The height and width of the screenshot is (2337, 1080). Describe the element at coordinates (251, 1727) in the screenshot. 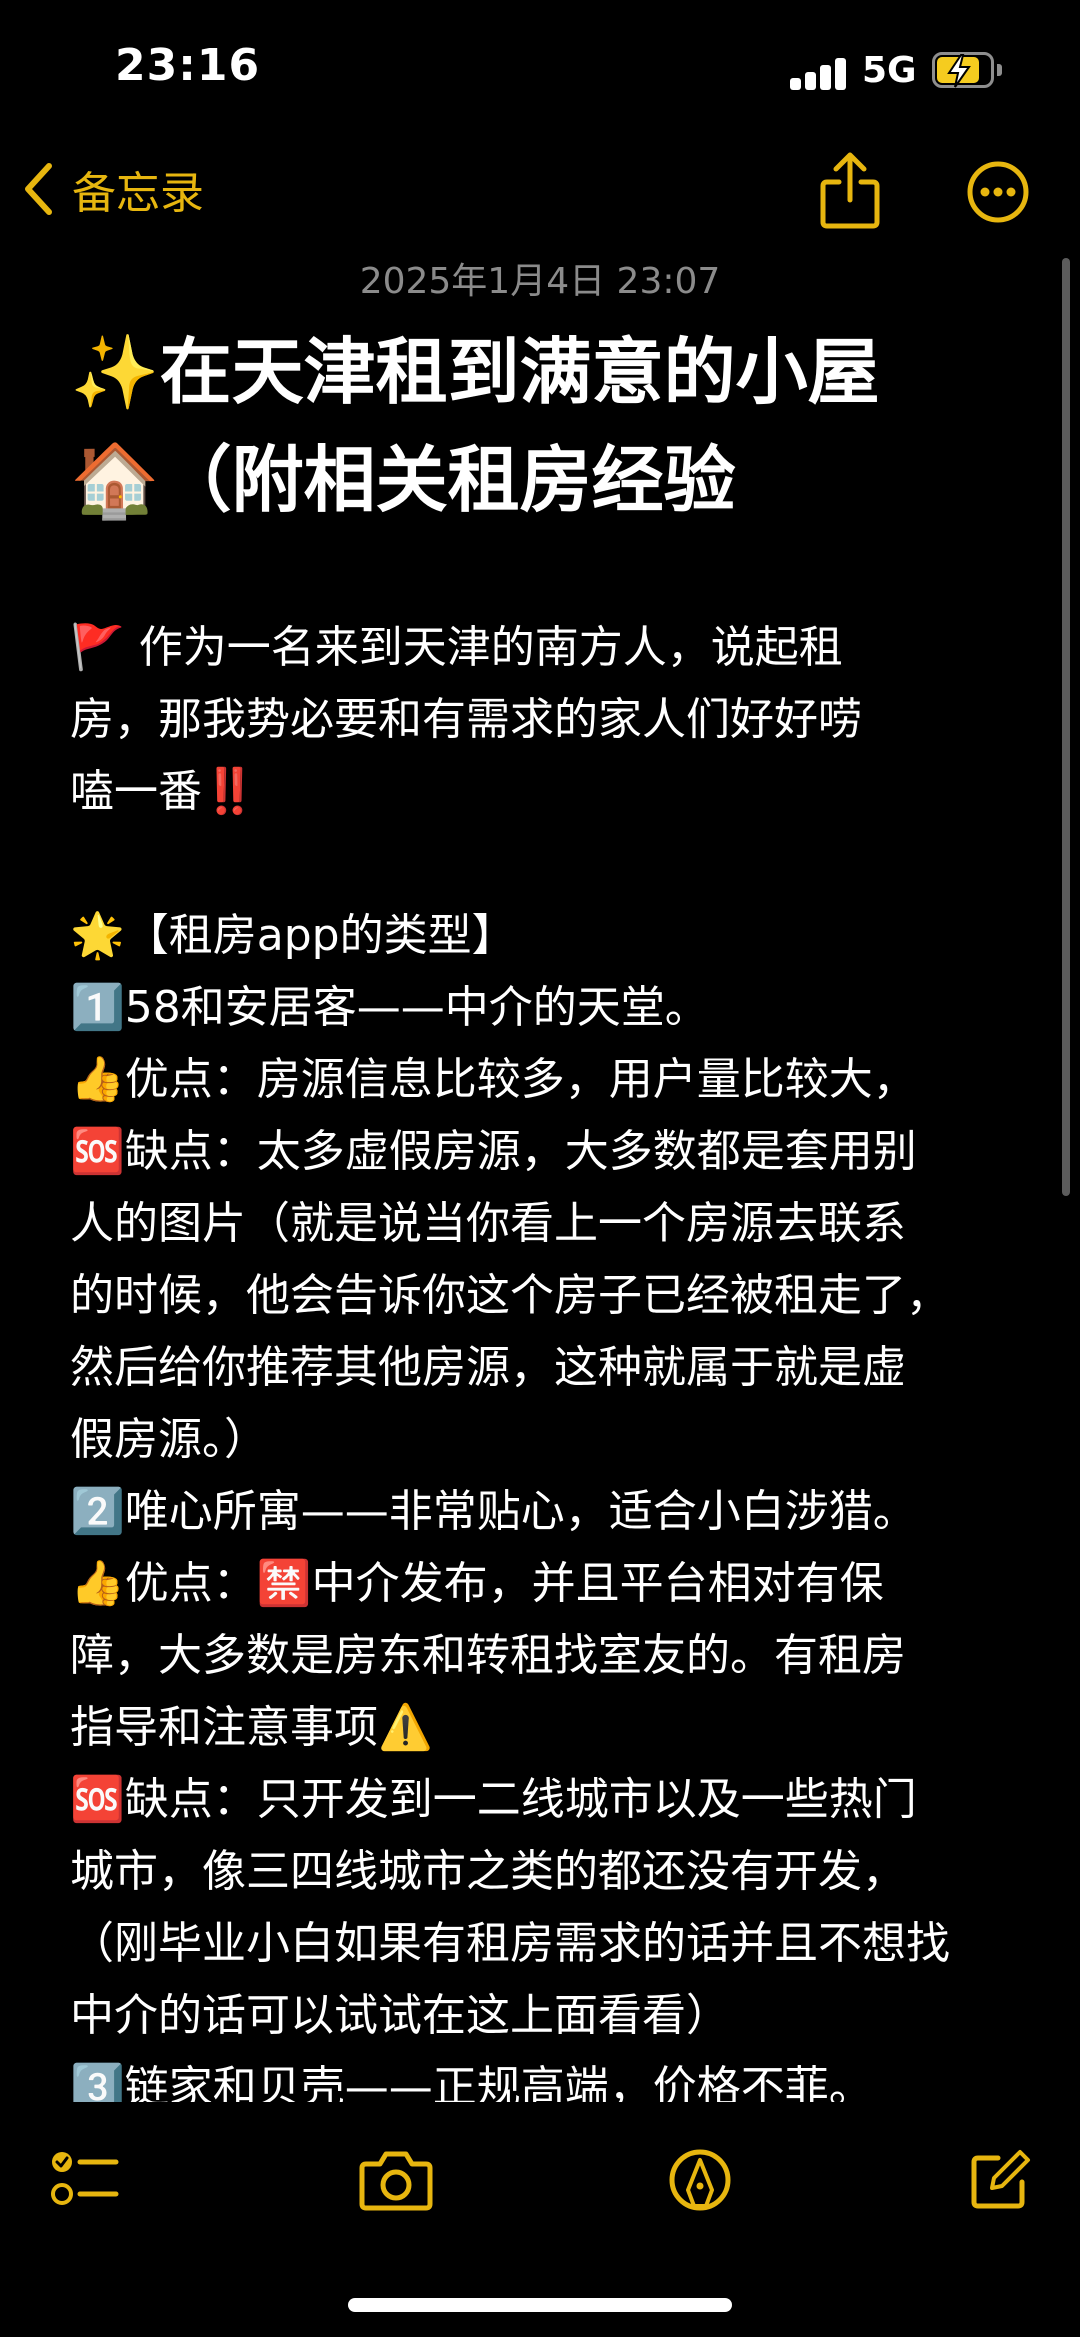

I see `body-line: 指导和注意事项⚠️` at that location.